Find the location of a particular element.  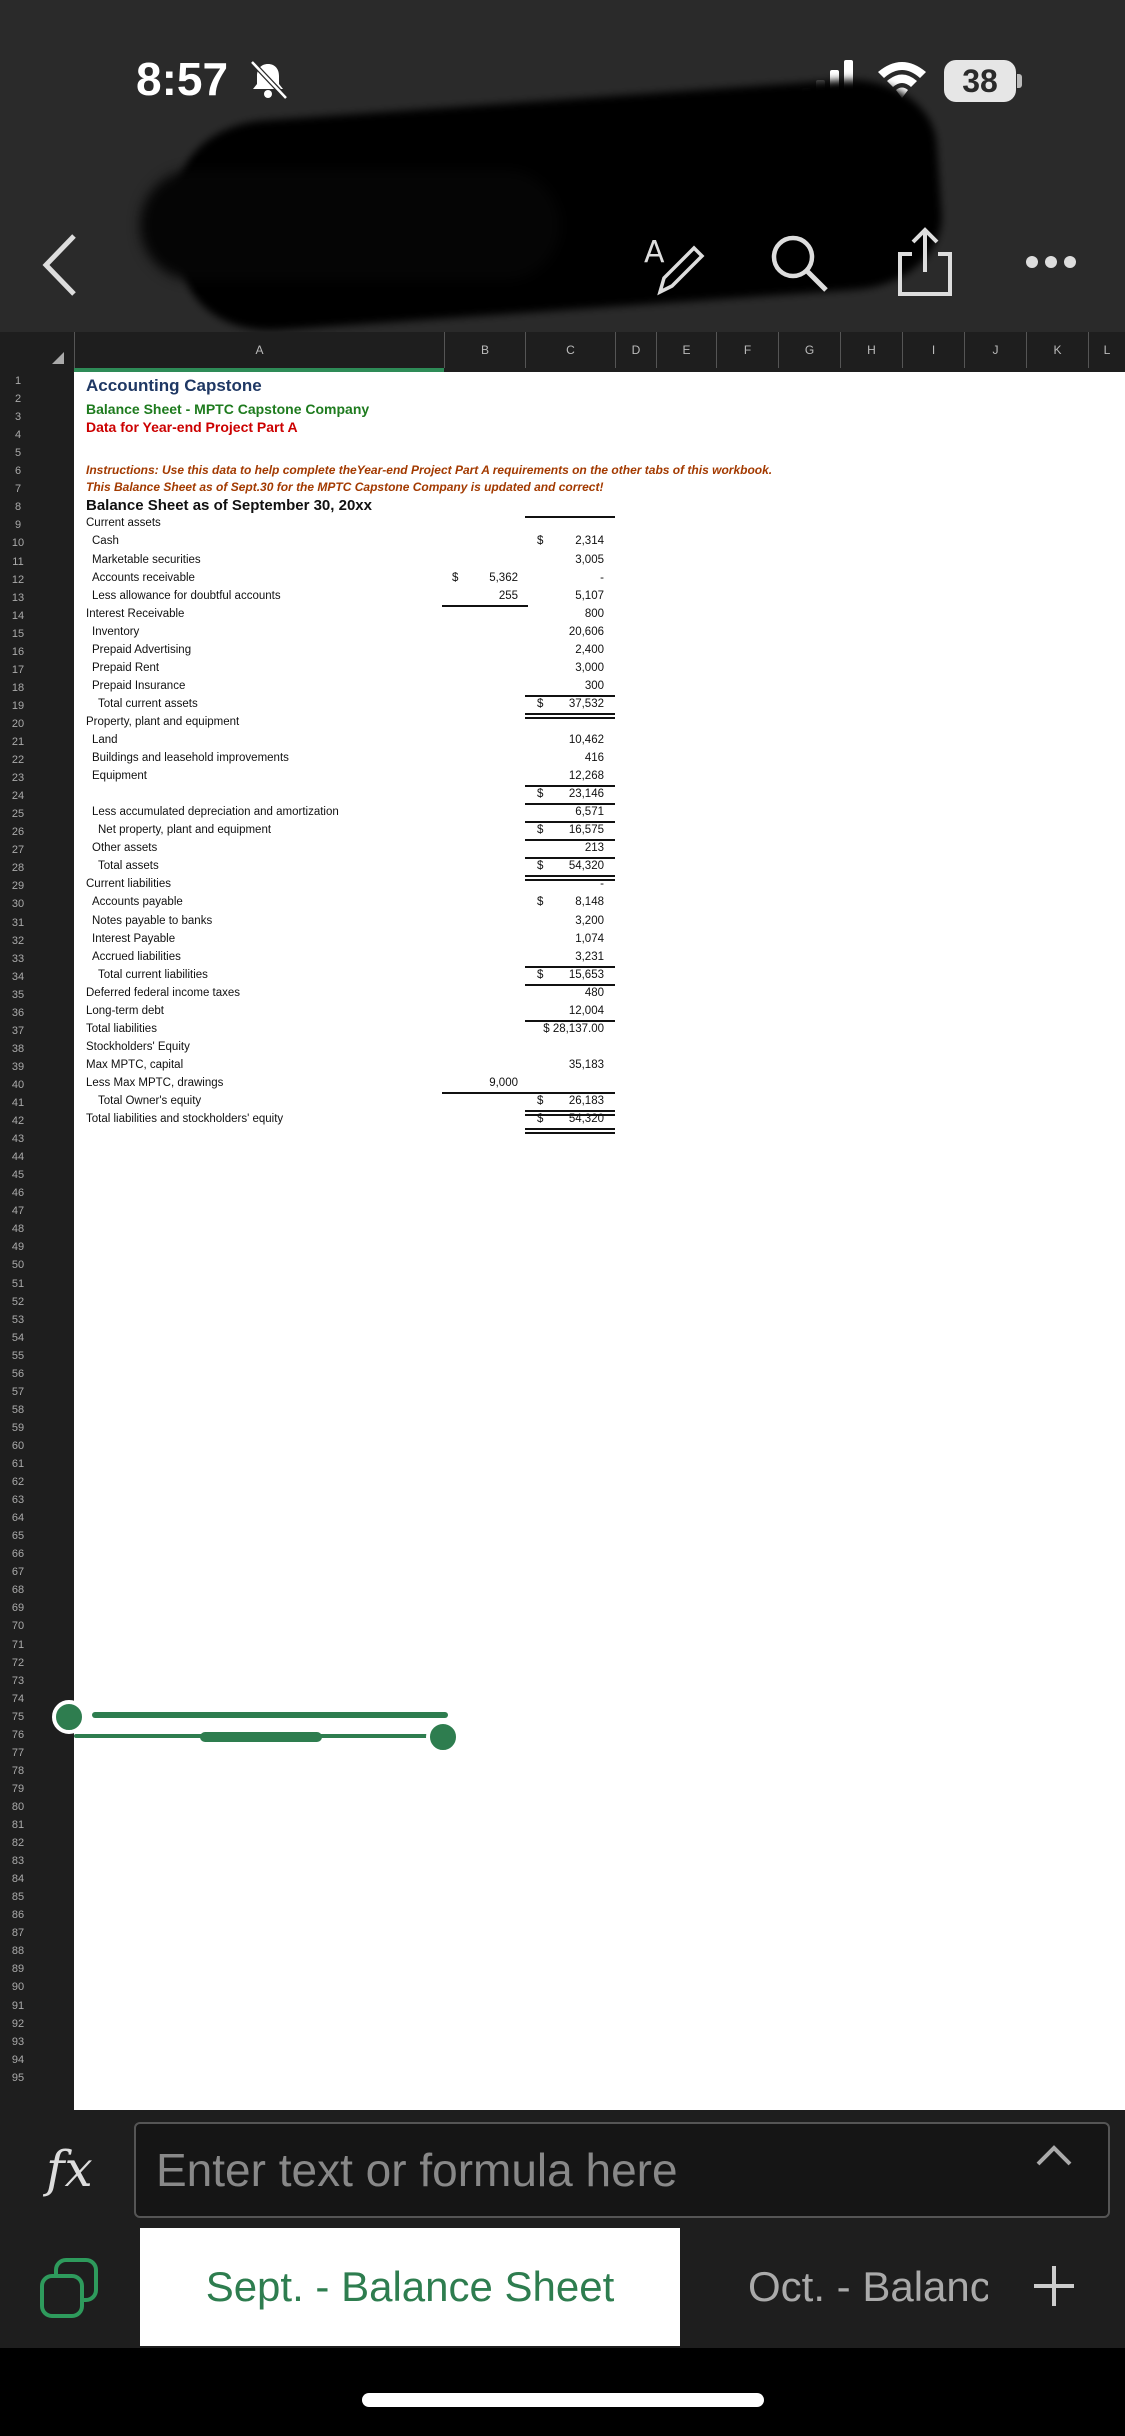

row-label: Land is located at coordinates (105, 740).